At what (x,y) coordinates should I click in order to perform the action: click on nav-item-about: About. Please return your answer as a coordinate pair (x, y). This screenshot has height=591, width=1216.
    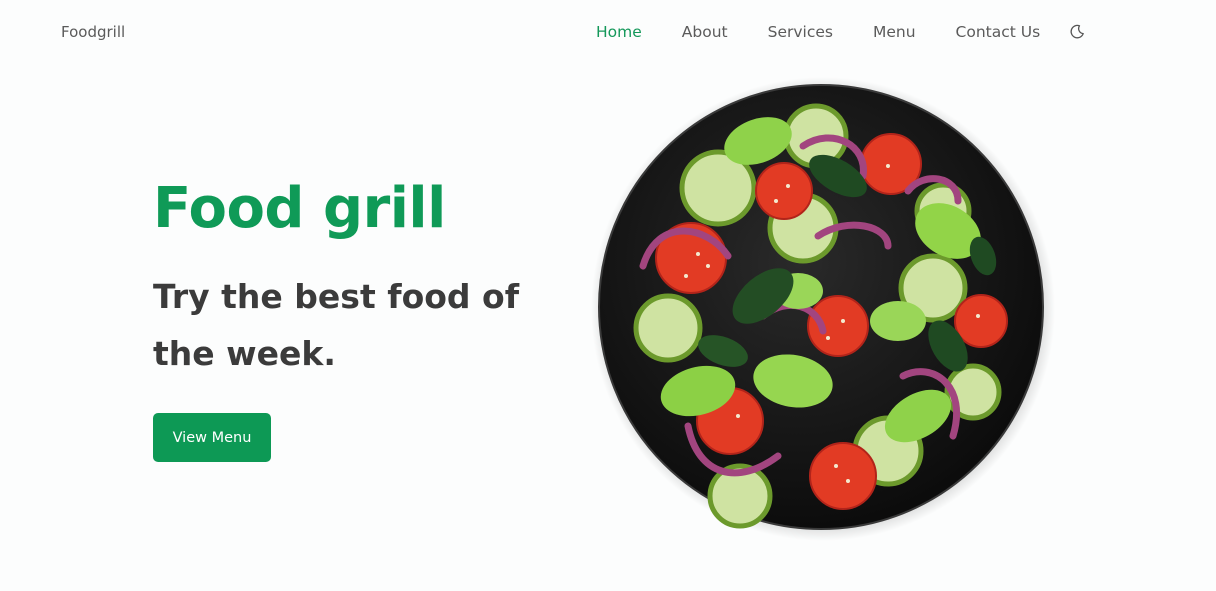
    Looking at the image, I should click on (705, 32).